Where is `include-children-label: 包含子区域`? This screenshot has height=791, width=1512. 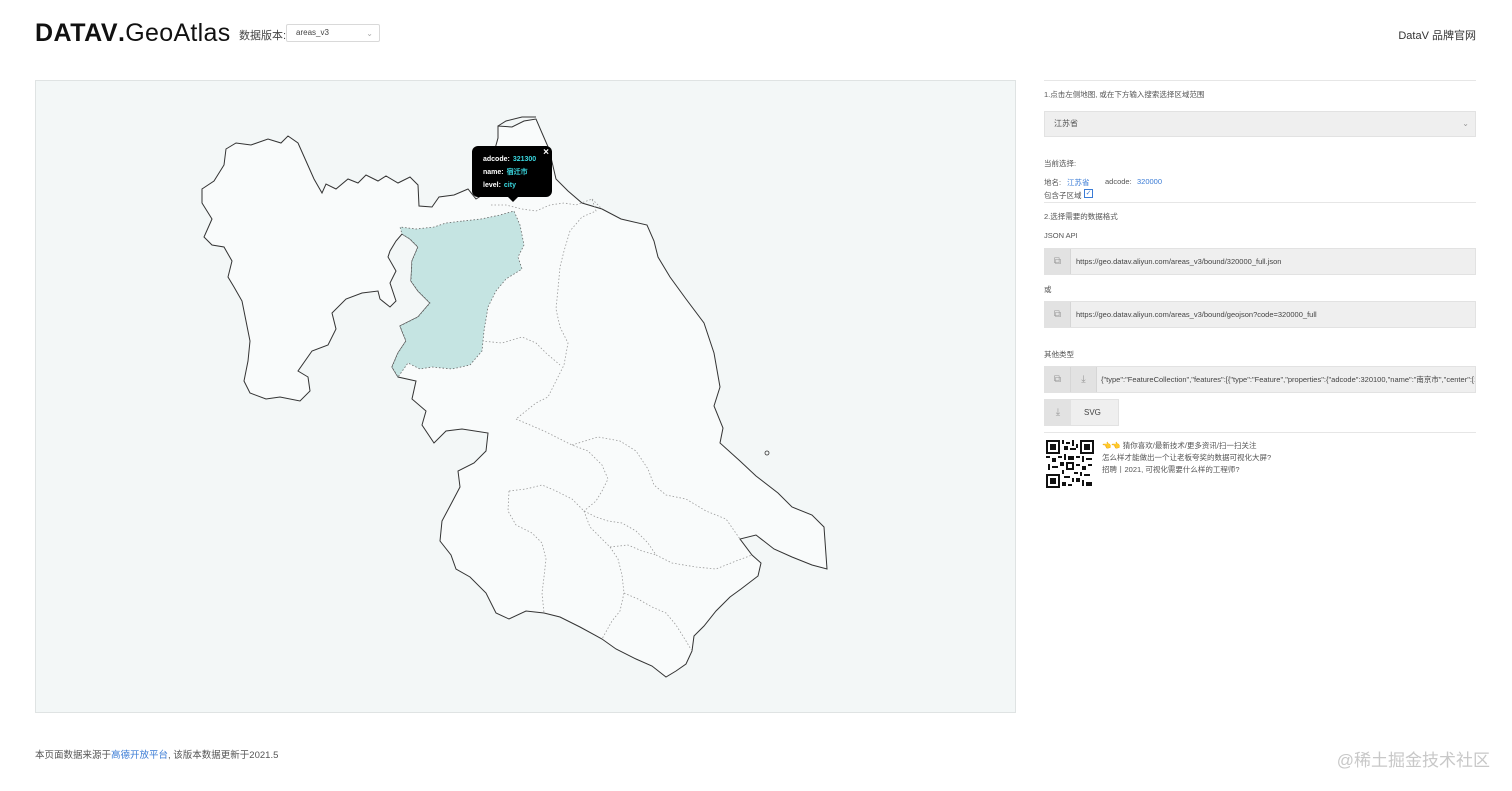 include-children-label: 包含子区域 is located at coordinates (1063, 195).